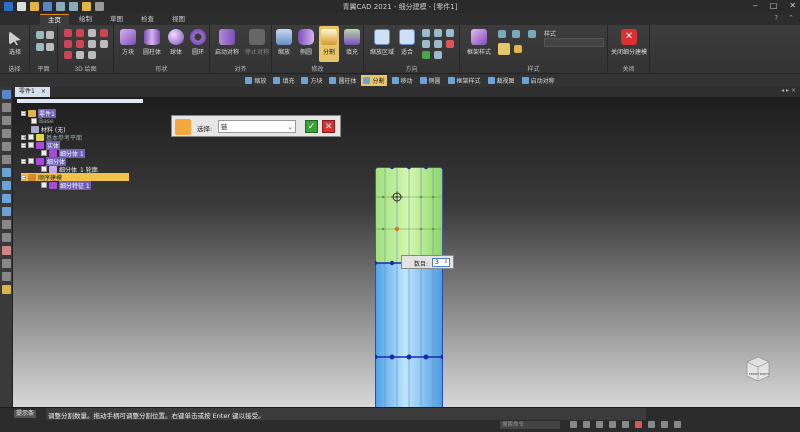 The width and height of the screenshot is (800, 432). Describe the element at coordinates (518, 49) in the screenshot. I see `smooth-style-icon` at that location.